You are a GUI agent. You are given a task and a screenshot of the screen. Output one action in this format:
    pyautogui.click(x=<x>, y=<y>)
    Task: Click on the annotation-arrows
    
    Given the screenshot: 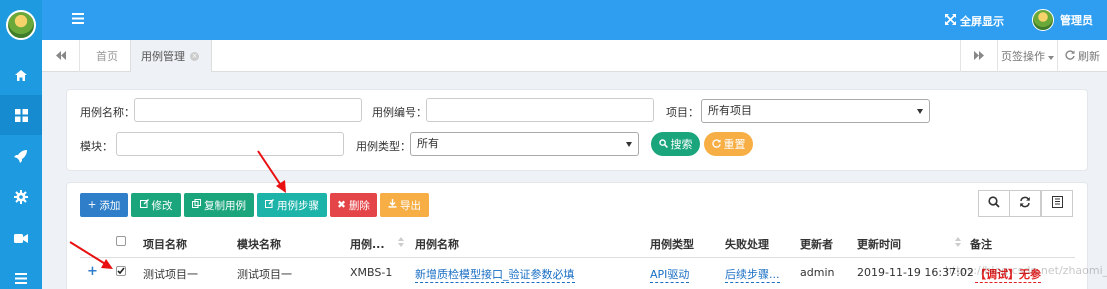 What is the action you would take?
    pyautogui.click(x=177, y=209)
    